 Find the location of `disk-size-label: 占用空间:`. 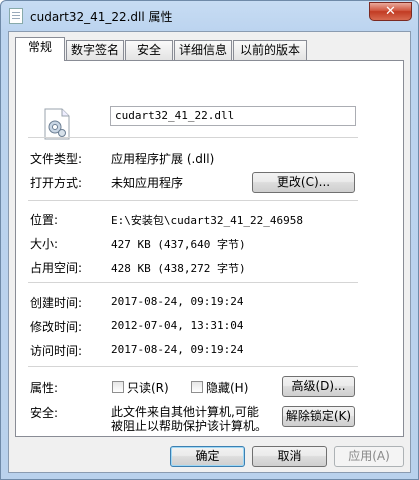

disk-size-label: 占用空间: is located at coordinates (56, 268).